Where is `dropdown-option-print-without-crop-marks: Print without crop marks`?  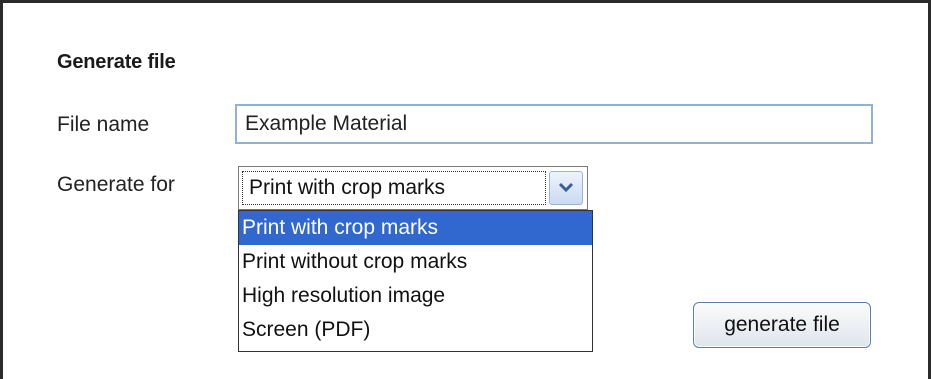
dropdown-option-print-without-crop-marks: Print without crop marks is located at coordinates (415, 262).